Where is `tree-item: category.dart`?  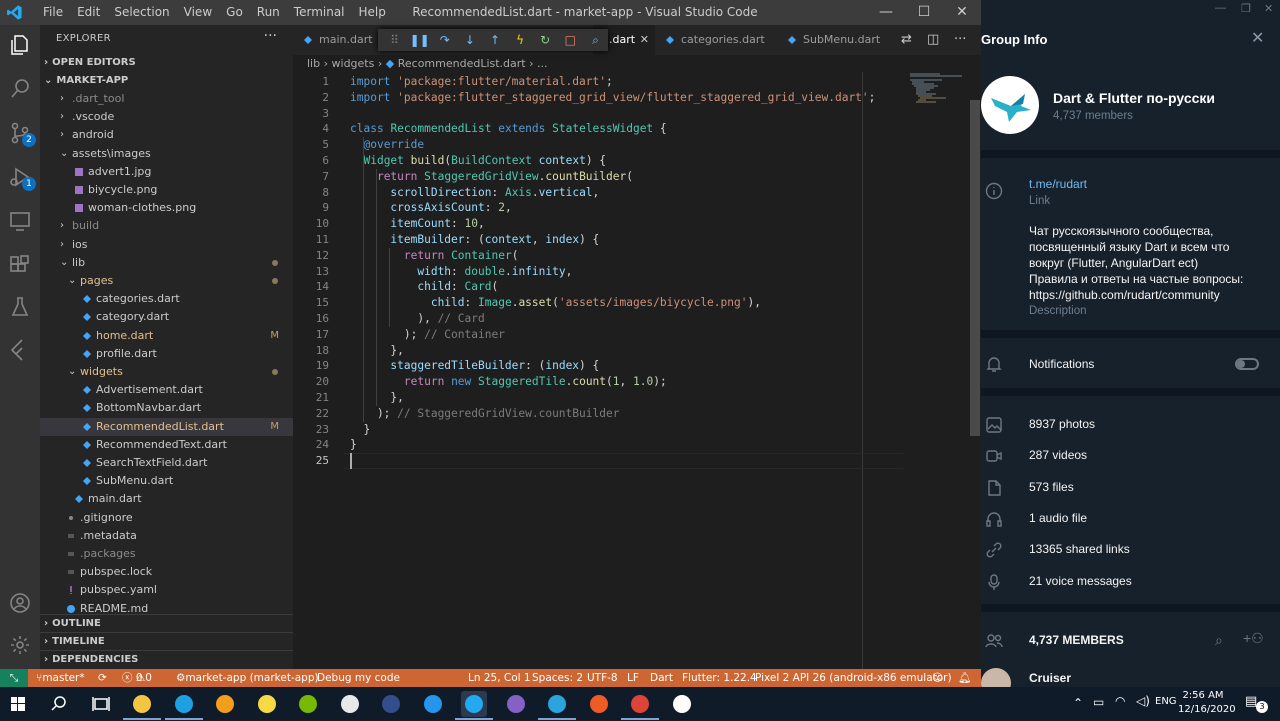
tree-item: category.dart is located at coordinates (166, 317).